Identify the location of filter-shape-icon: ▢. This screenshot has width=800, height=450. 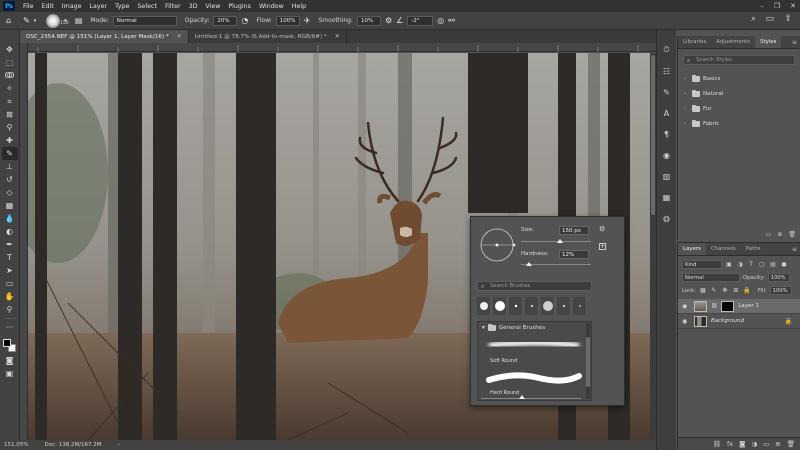
(762, 264).